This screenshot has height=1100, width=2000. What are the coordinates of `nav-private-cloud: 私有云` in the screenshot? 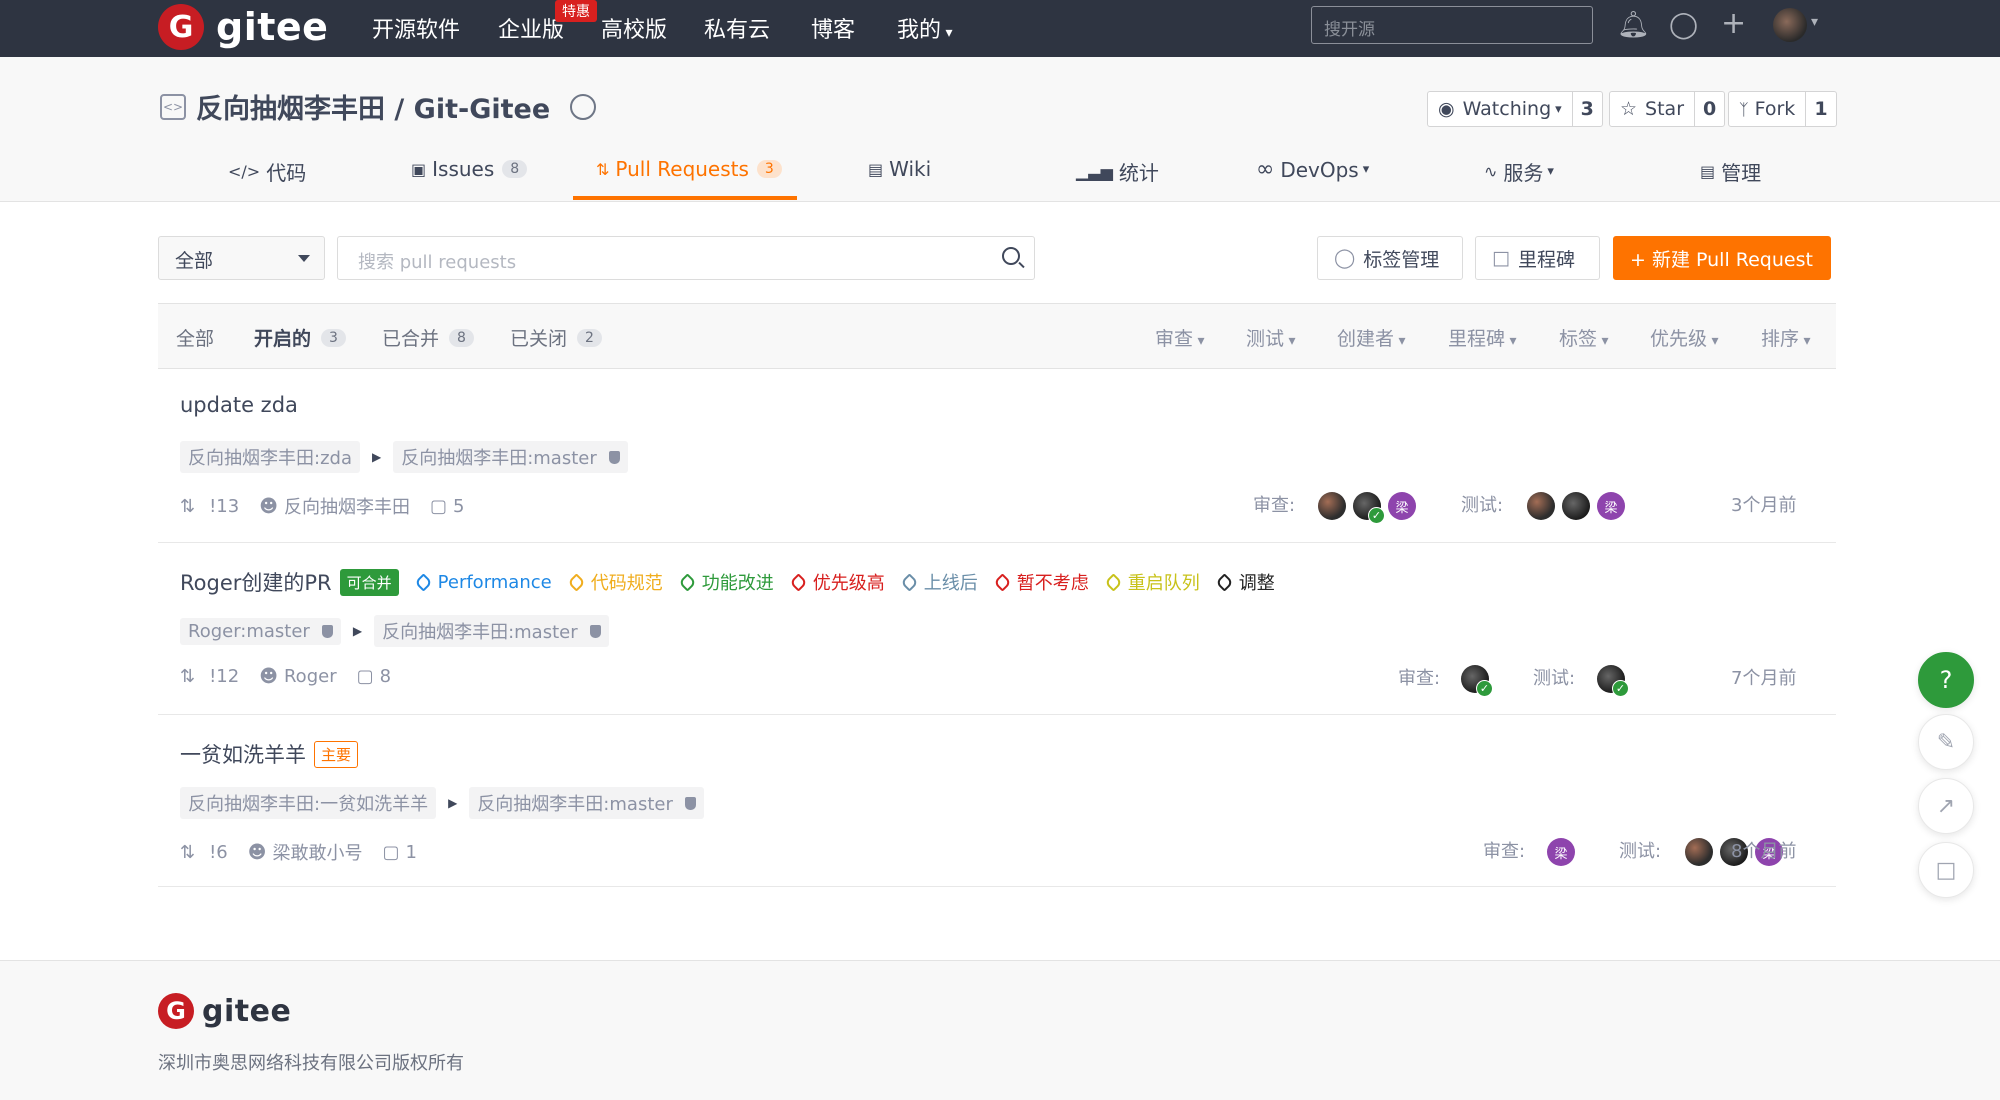 It's located at (737, 28).